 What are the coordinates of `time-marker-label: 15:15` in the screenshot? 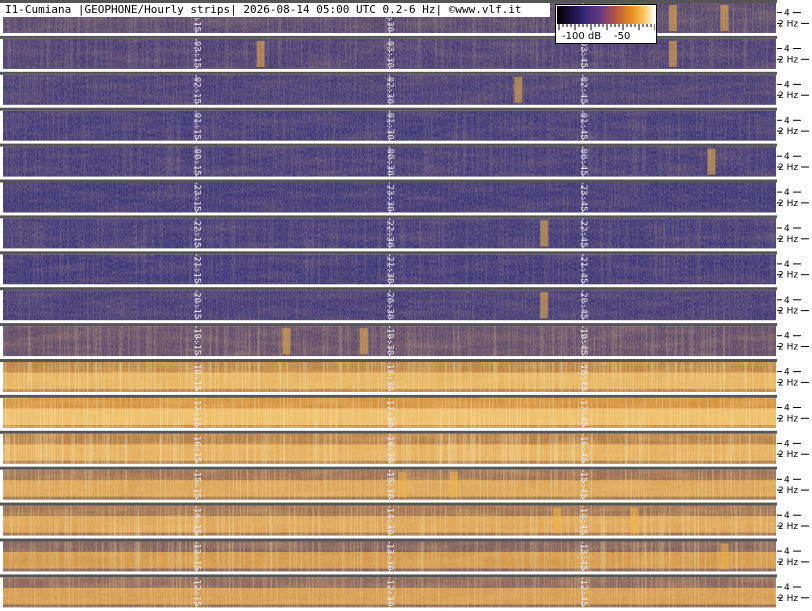 It's located at (196, 485).